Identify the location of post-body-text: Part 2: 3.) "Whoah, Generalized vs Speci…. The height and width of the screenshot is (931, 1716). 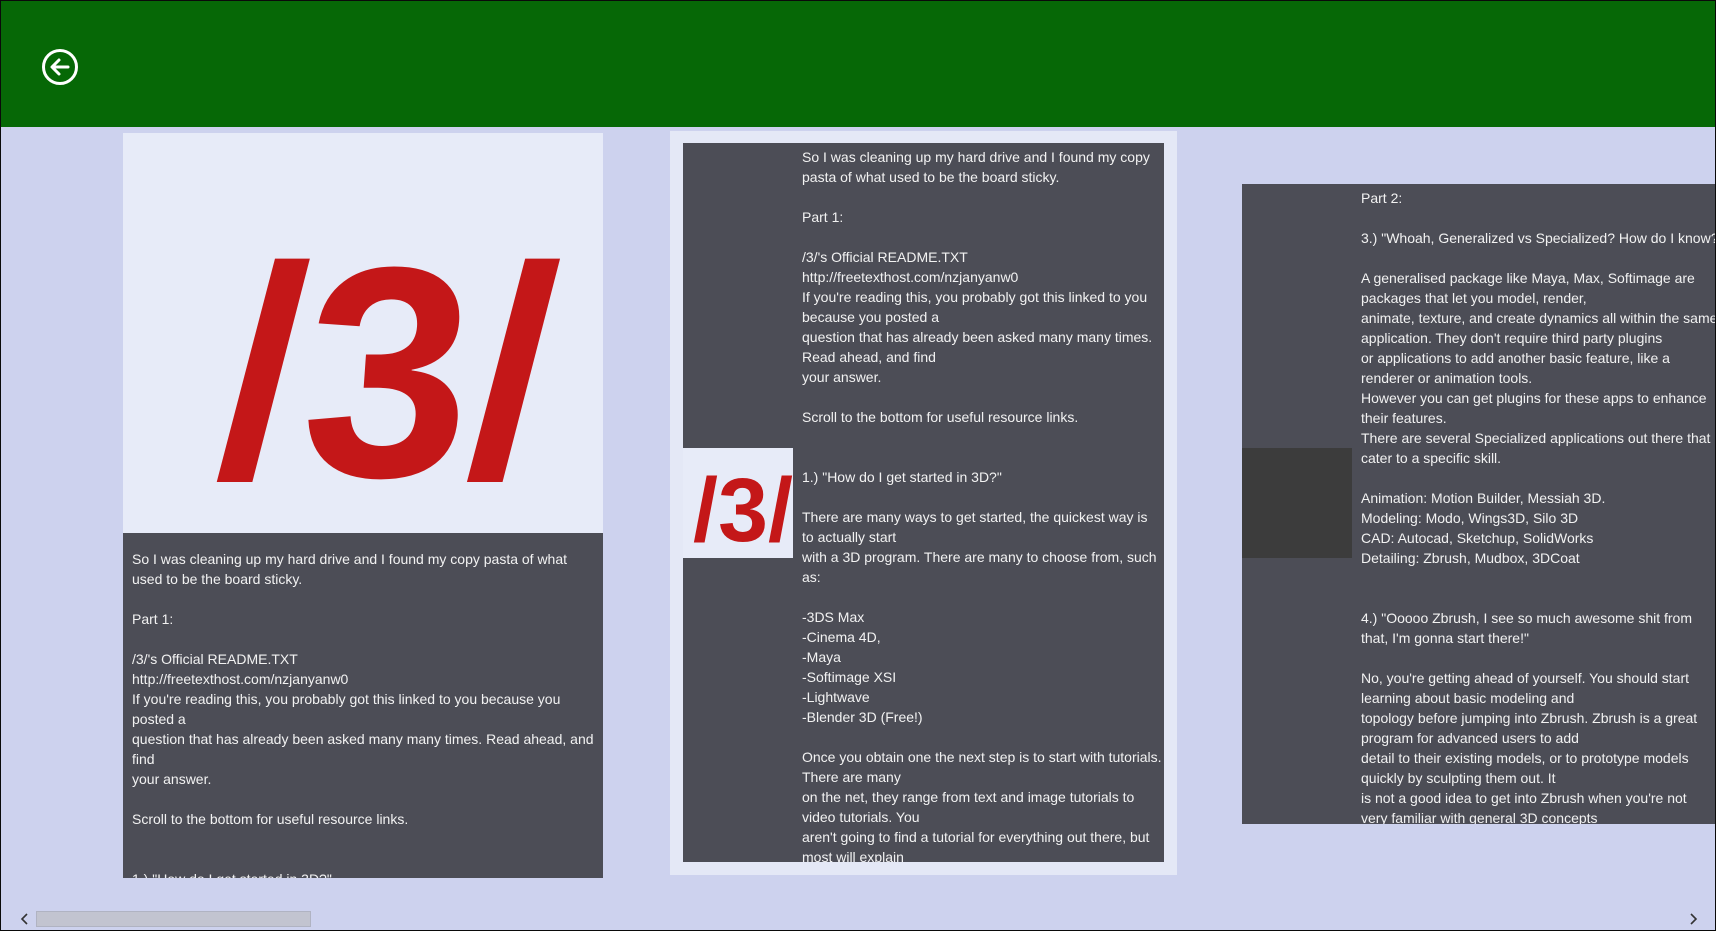
(1538, 507).